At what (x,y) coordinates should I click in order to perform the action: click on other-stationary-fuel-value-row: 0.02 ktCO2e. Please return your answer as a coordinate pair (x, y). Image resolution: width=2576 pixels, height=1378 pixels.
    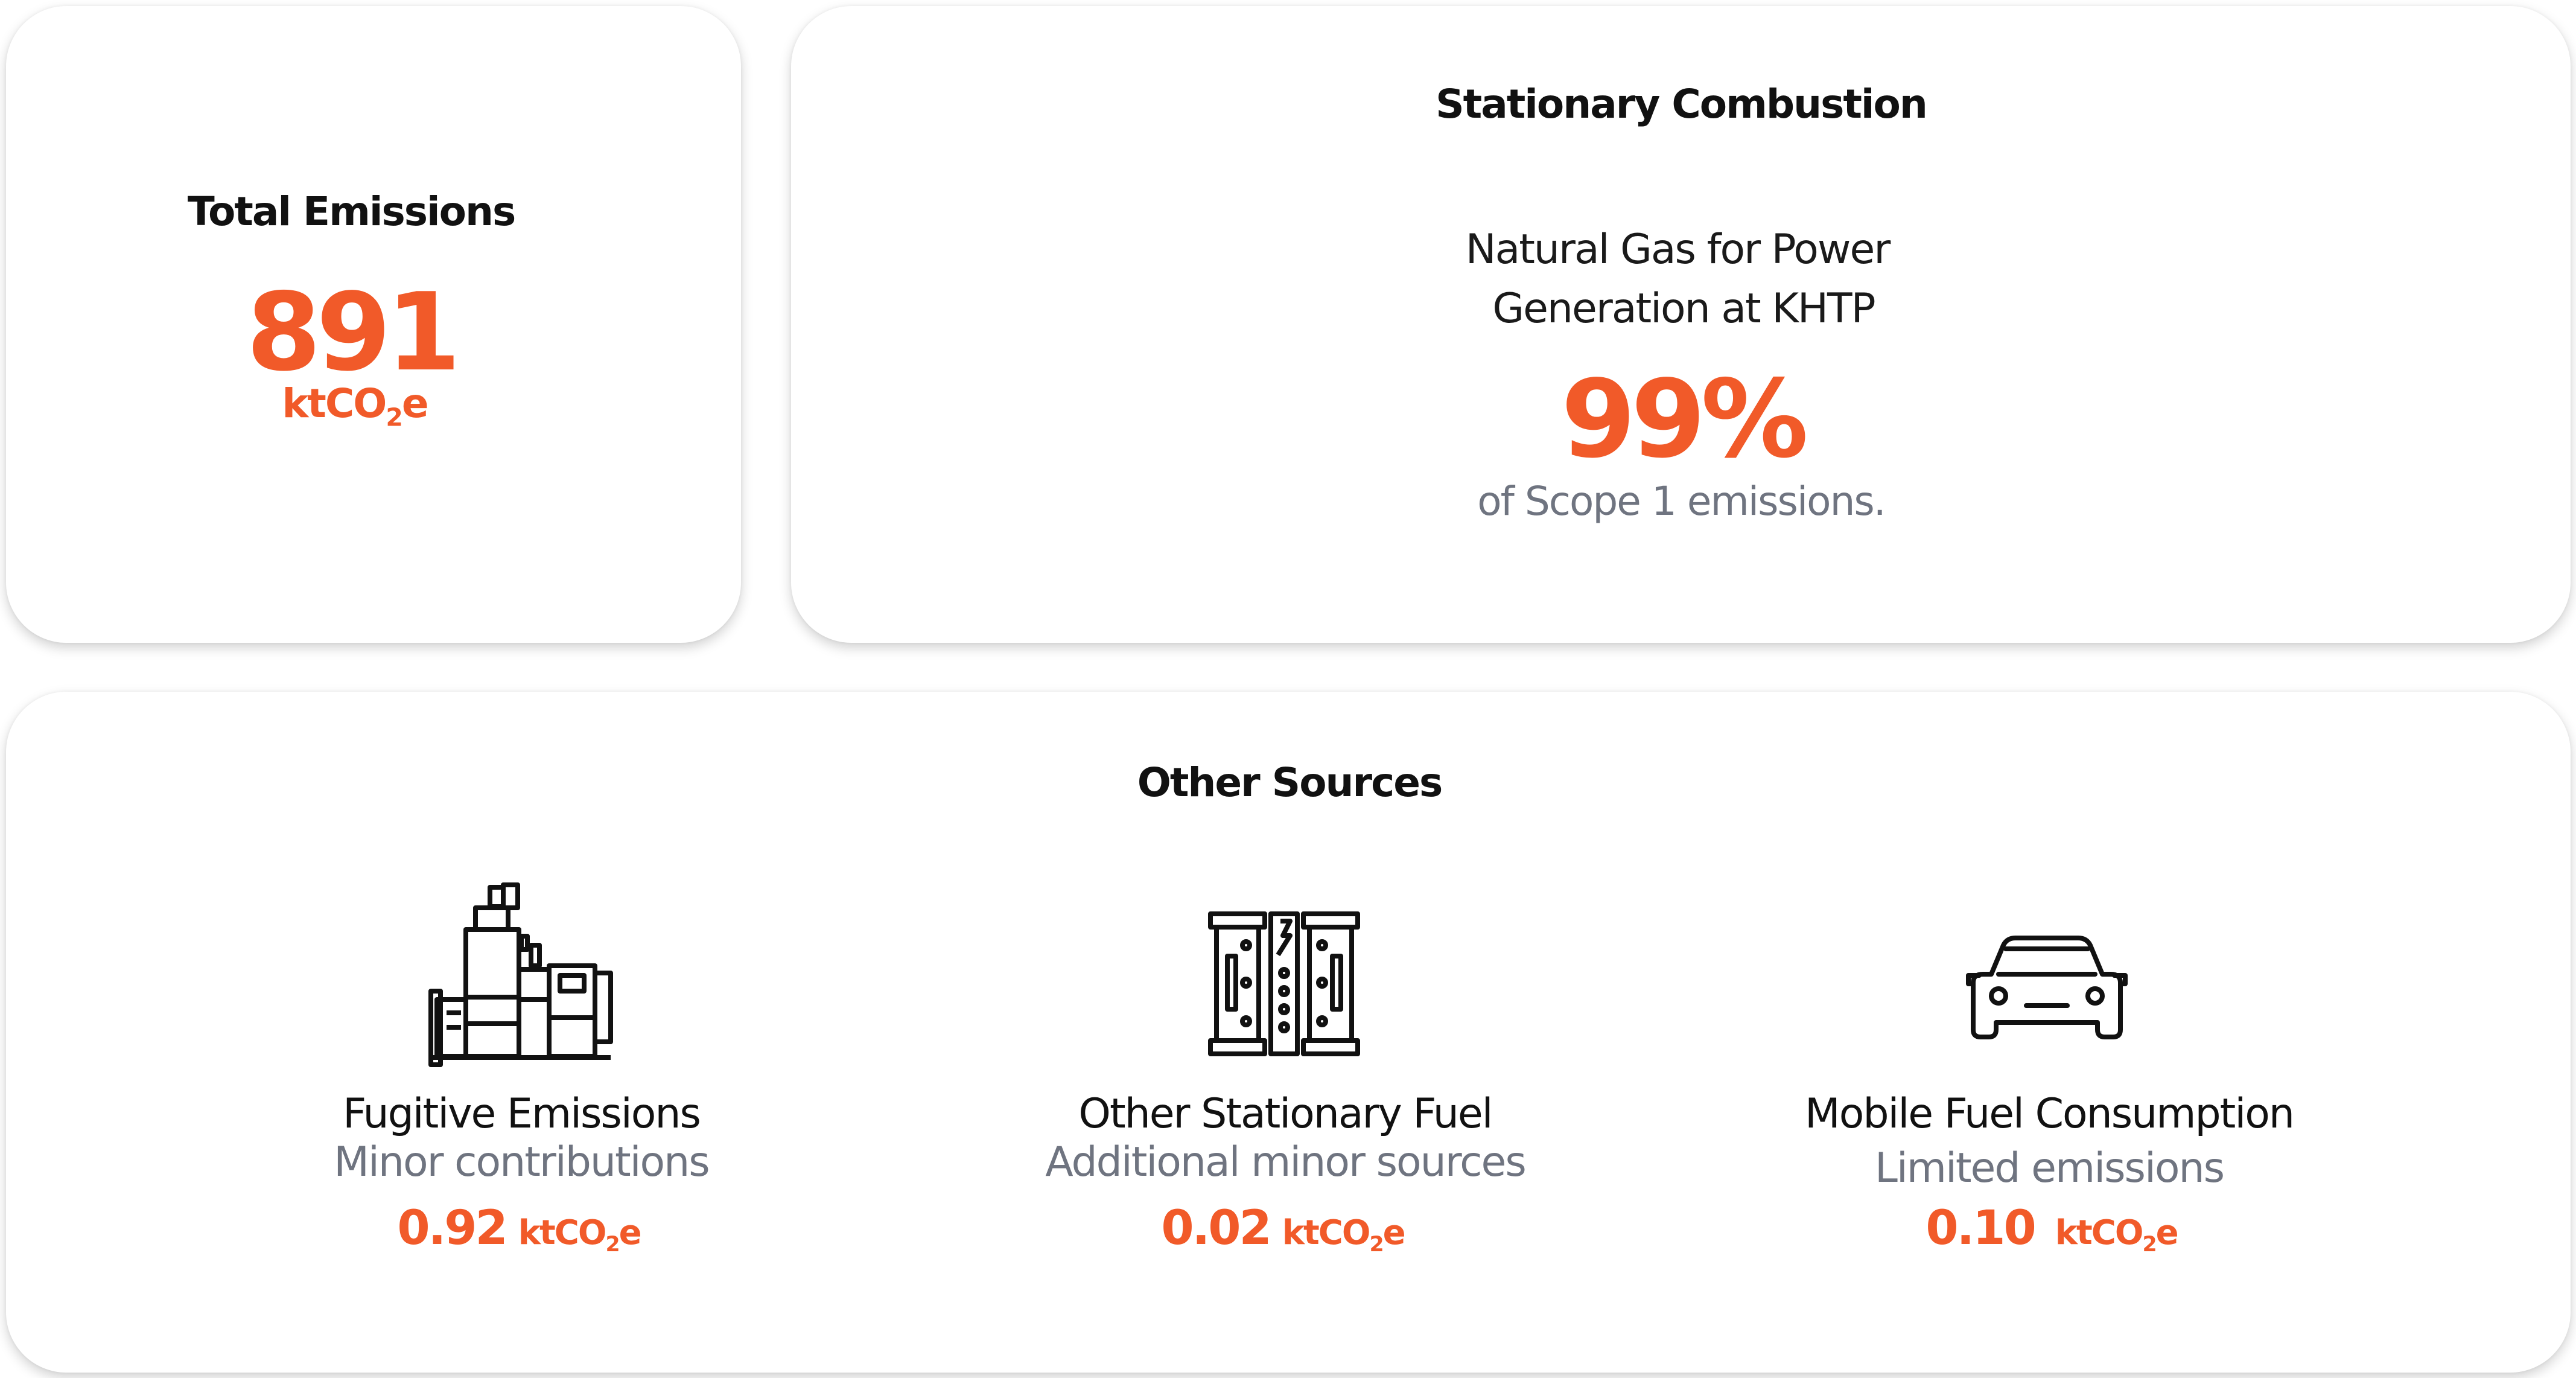
    Looking at the image, I should click on (1283, 1231).